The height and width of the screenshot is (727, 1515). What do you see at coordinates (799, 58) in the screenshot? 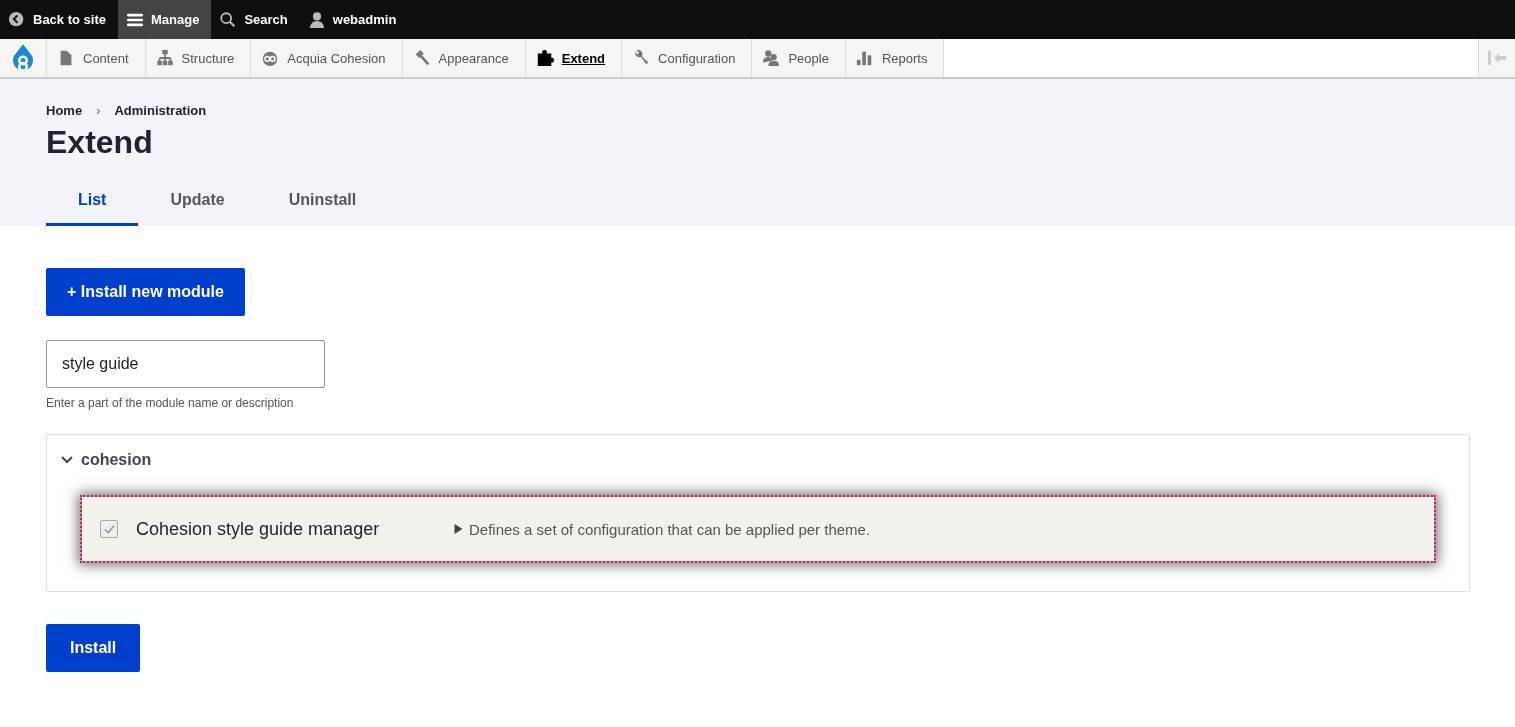
I see `admin-menu-item: People` at bounding box center [799, 58].